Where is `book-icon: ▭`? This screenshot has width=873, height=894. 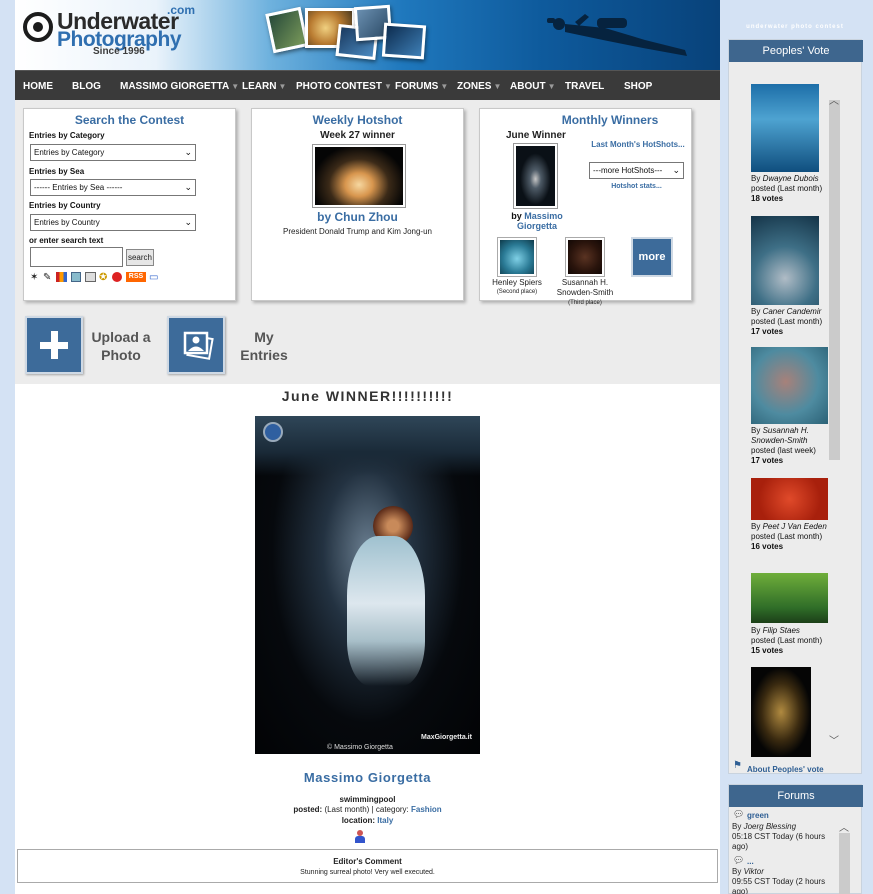
book-icon: ▭ is located at coordinates (153, 277).